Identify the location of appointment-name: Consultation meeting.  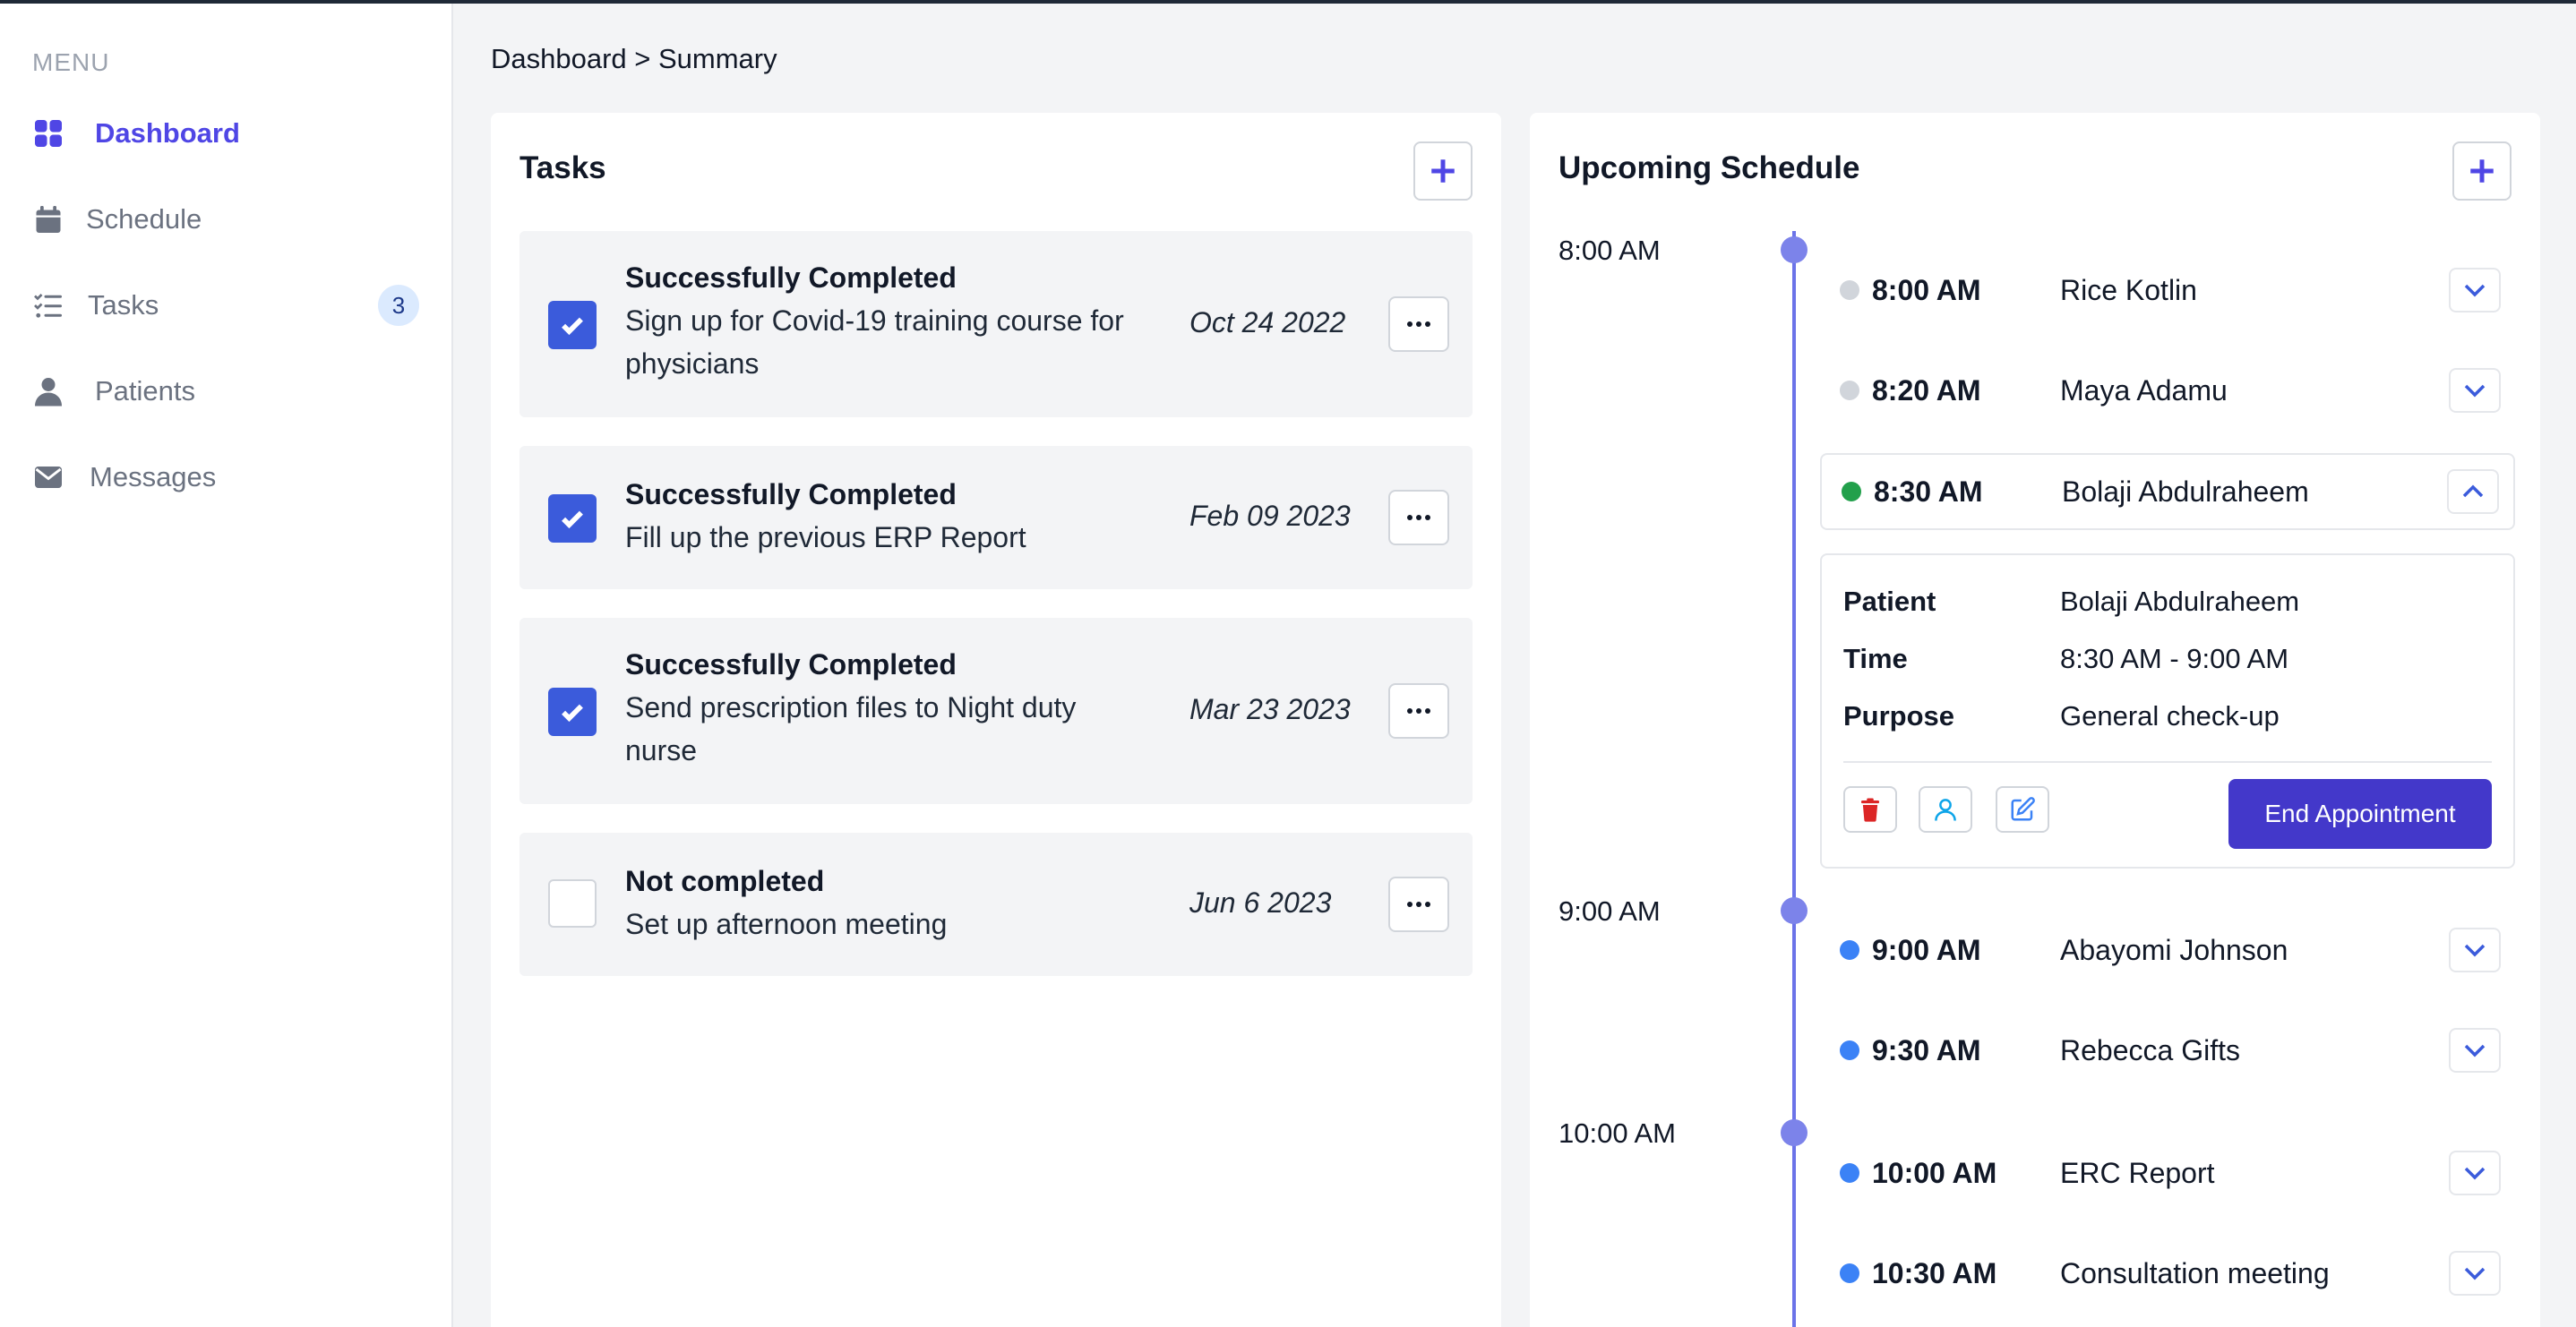
(2195, 1272).